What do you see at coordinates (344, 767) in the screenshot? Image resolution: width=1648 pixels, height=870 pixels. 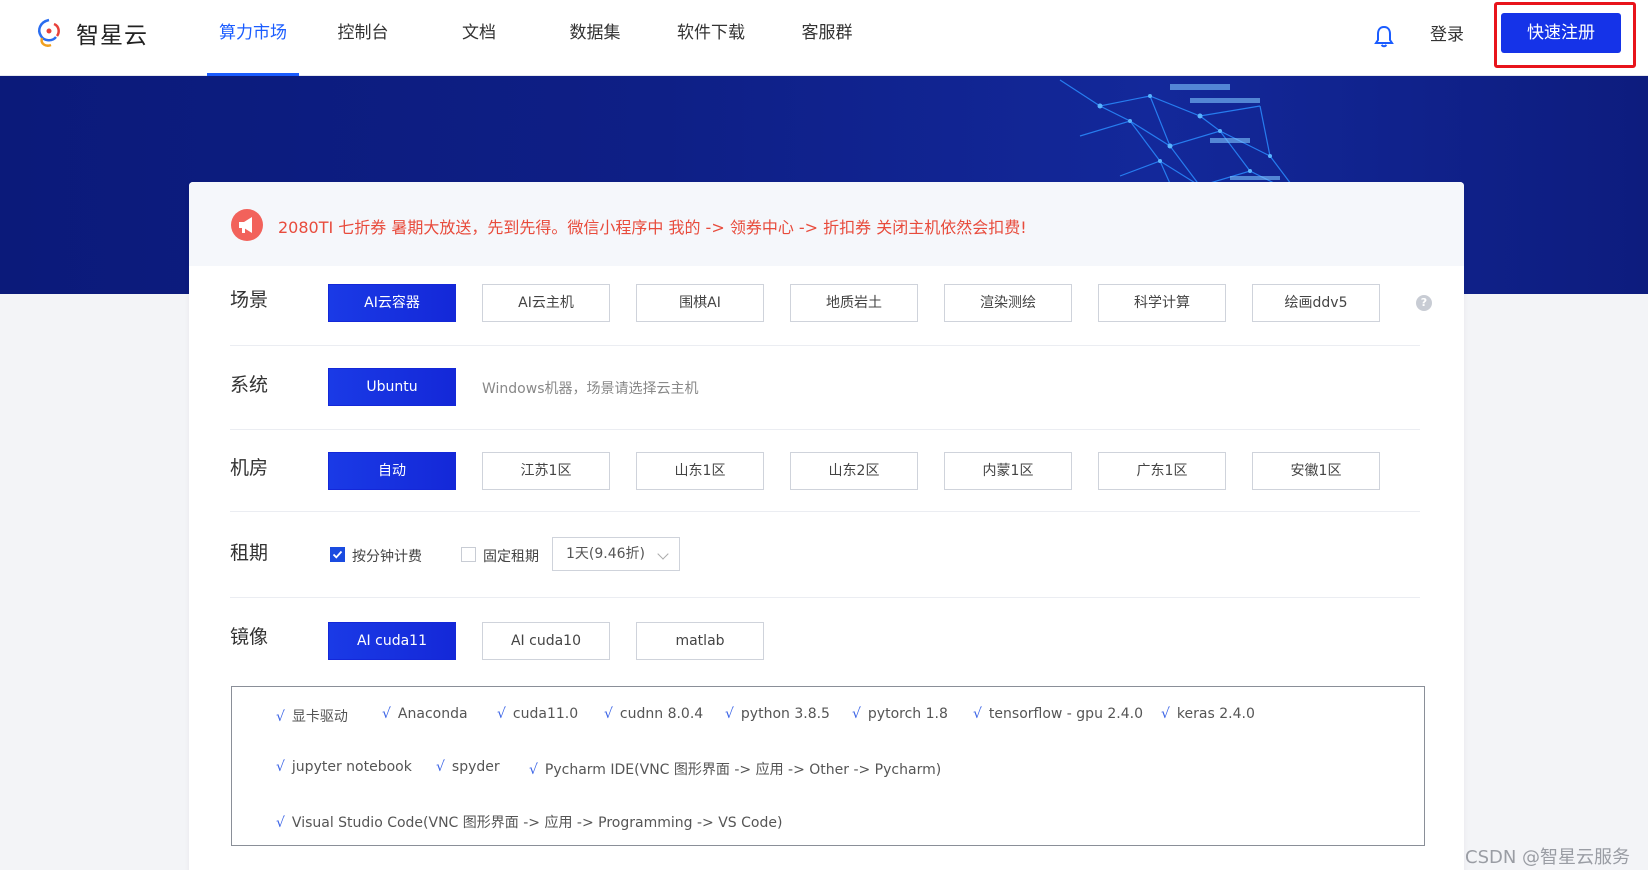 I see `package-item: √ jupyter notebook` at bounding box center [344, 767].